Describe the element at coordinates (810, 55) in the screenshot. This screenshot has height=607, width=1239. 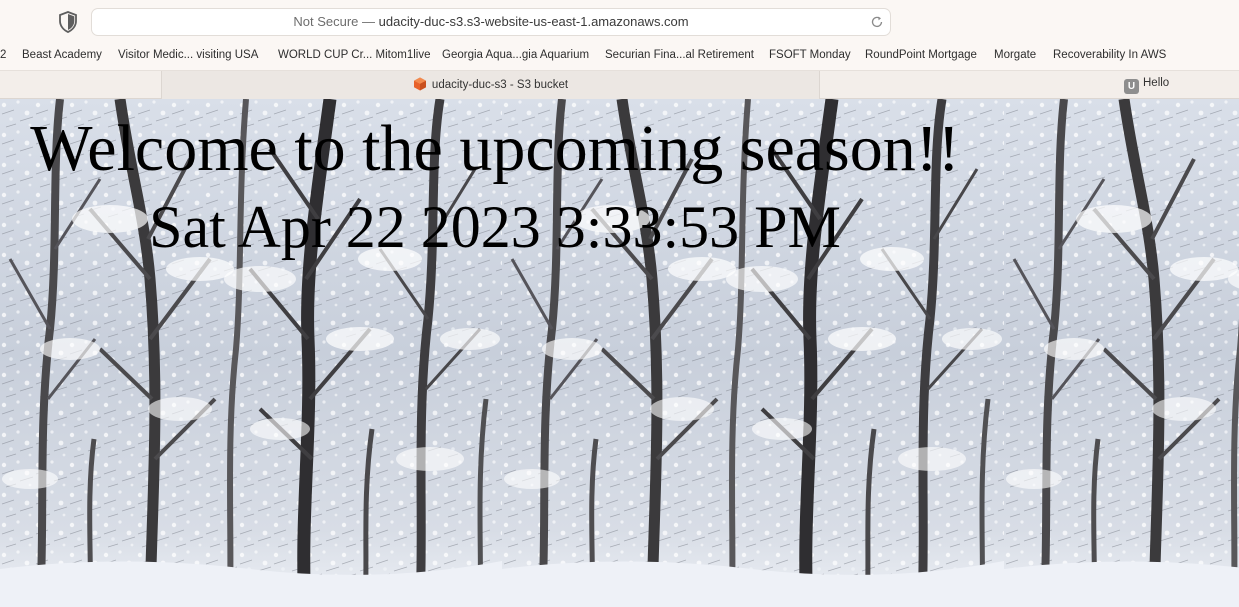
I see `bookmark-item: FSOFT Monday` at that location.